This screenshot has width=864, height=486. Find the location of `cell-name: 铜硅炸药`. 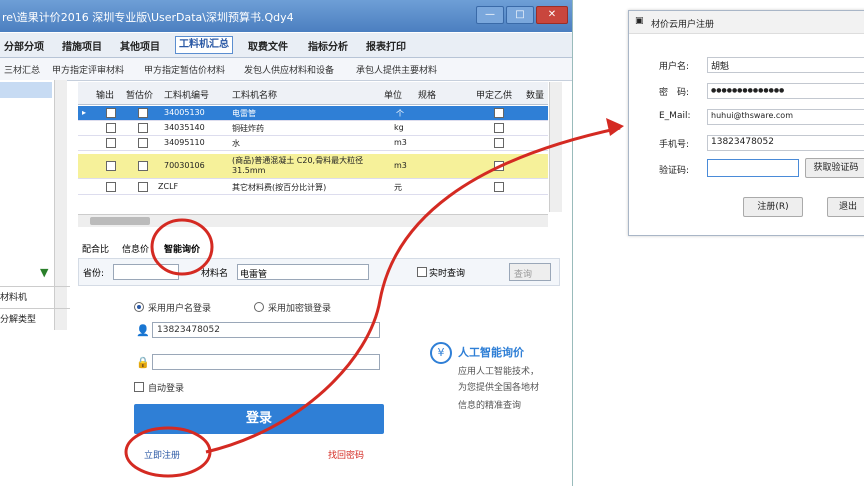

cell-name: 铜硅炸药 is located at coordinates (248, 128).